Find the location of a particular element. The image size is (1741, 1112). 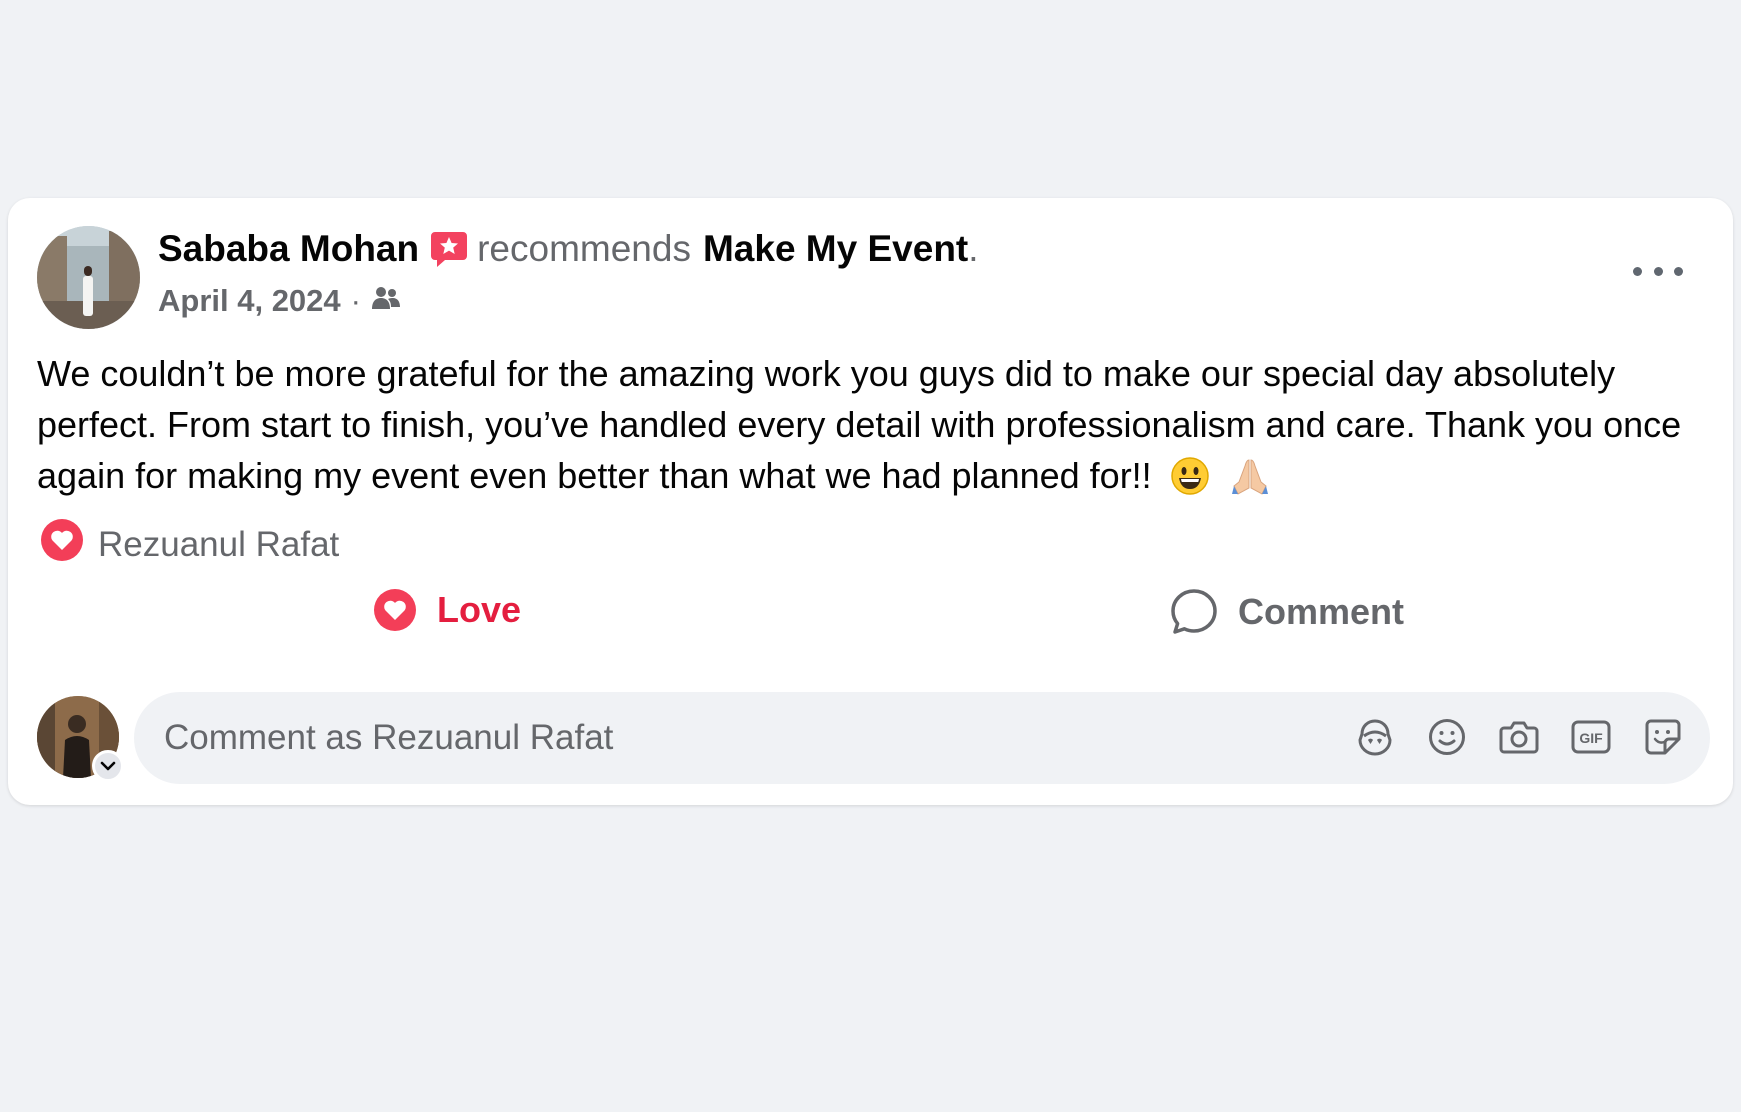

post-date: April 4, 2024 is located at coordinates (249, 301).